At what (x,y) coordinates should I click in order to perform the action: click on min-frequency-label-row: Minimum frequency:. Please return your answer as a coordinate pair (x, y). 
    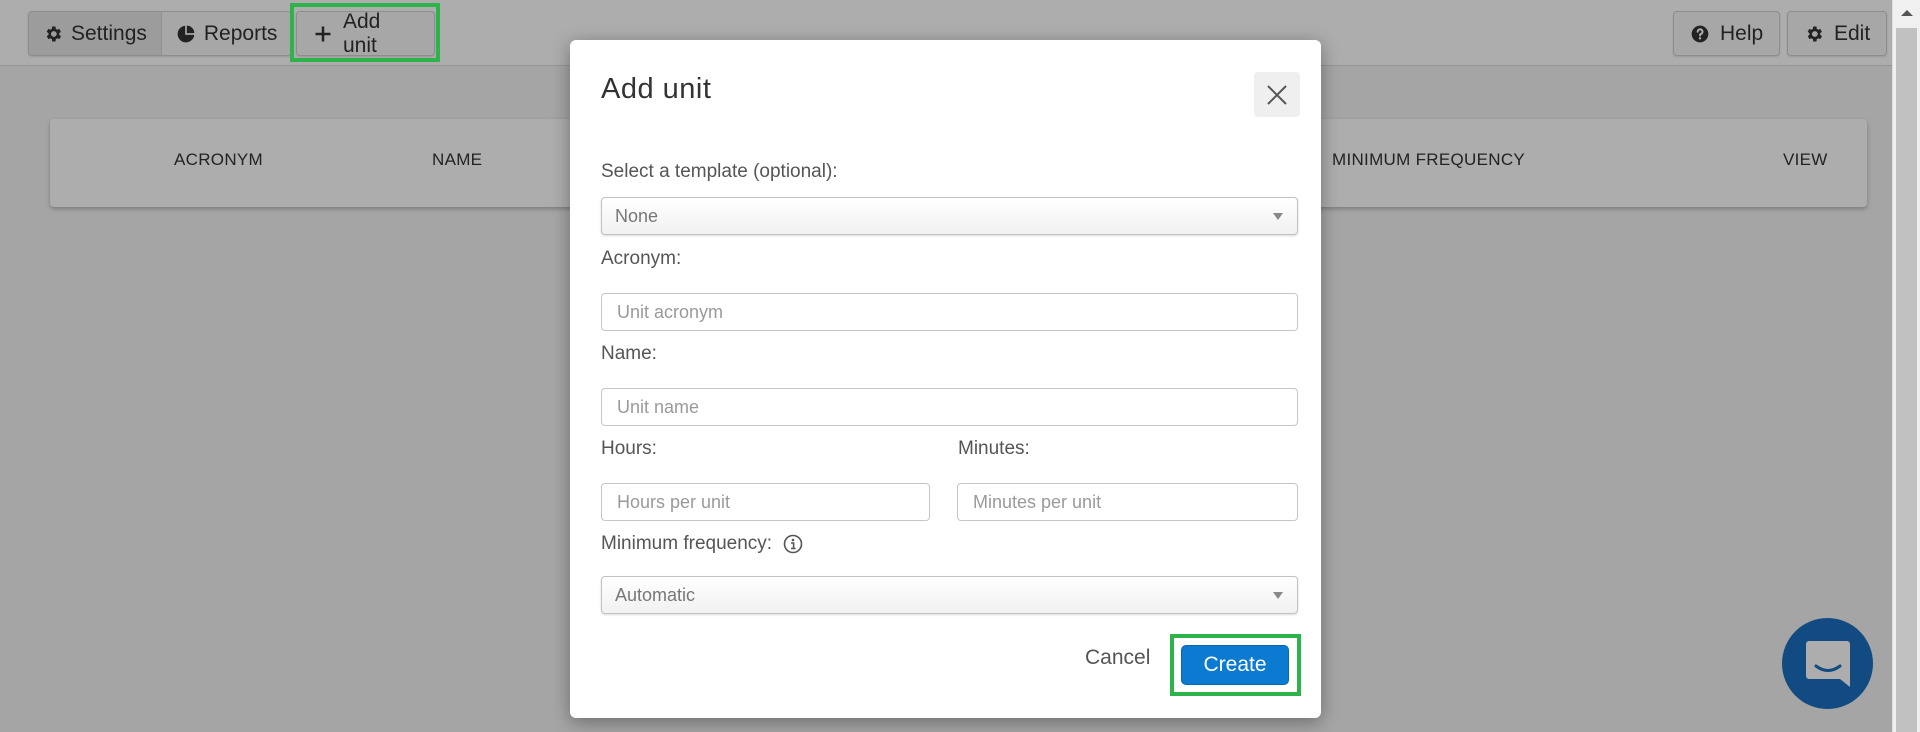
    Looking at the image, I should click on (702, 544).